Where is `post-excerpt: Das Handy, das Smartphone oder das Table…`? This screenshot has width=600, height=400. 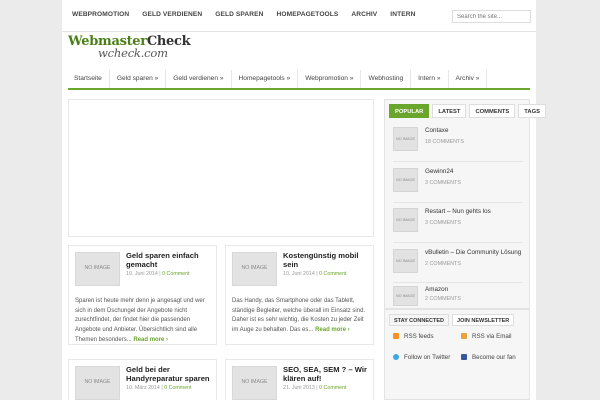
post-excerpt: Das Handy, das Smartphone oder das Table… is located at coordinates (299, 316).